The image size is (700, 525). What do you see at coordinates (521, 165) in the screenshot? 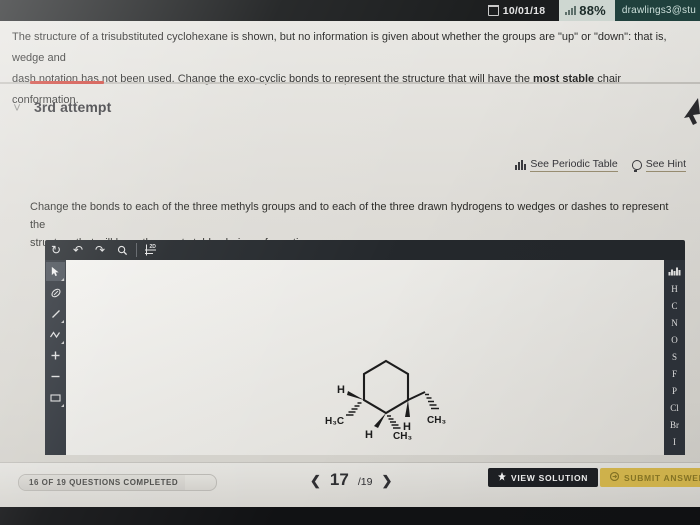
I see `bar-chart-icon` at bounding box center [521, 165].